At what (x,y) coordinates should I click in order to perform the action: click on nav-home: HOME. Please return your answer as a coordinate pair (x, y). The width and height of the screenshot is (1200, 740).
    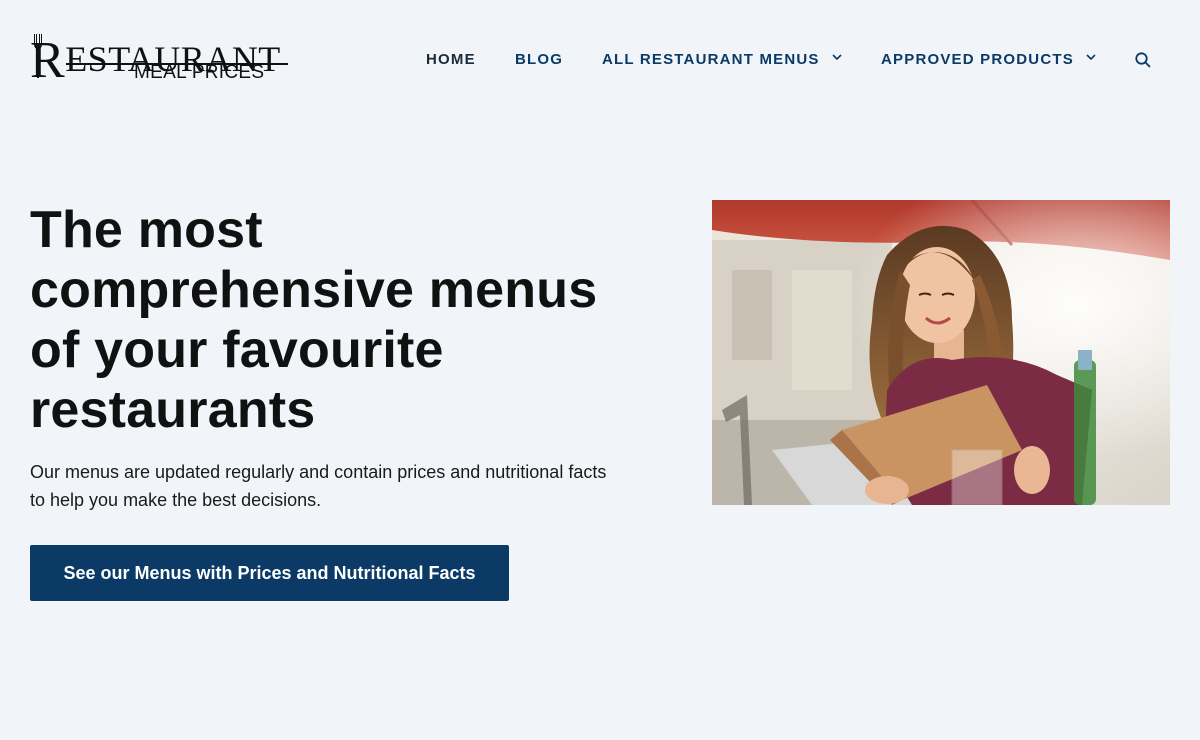
    Looking at the image, I should click on (451, 60).